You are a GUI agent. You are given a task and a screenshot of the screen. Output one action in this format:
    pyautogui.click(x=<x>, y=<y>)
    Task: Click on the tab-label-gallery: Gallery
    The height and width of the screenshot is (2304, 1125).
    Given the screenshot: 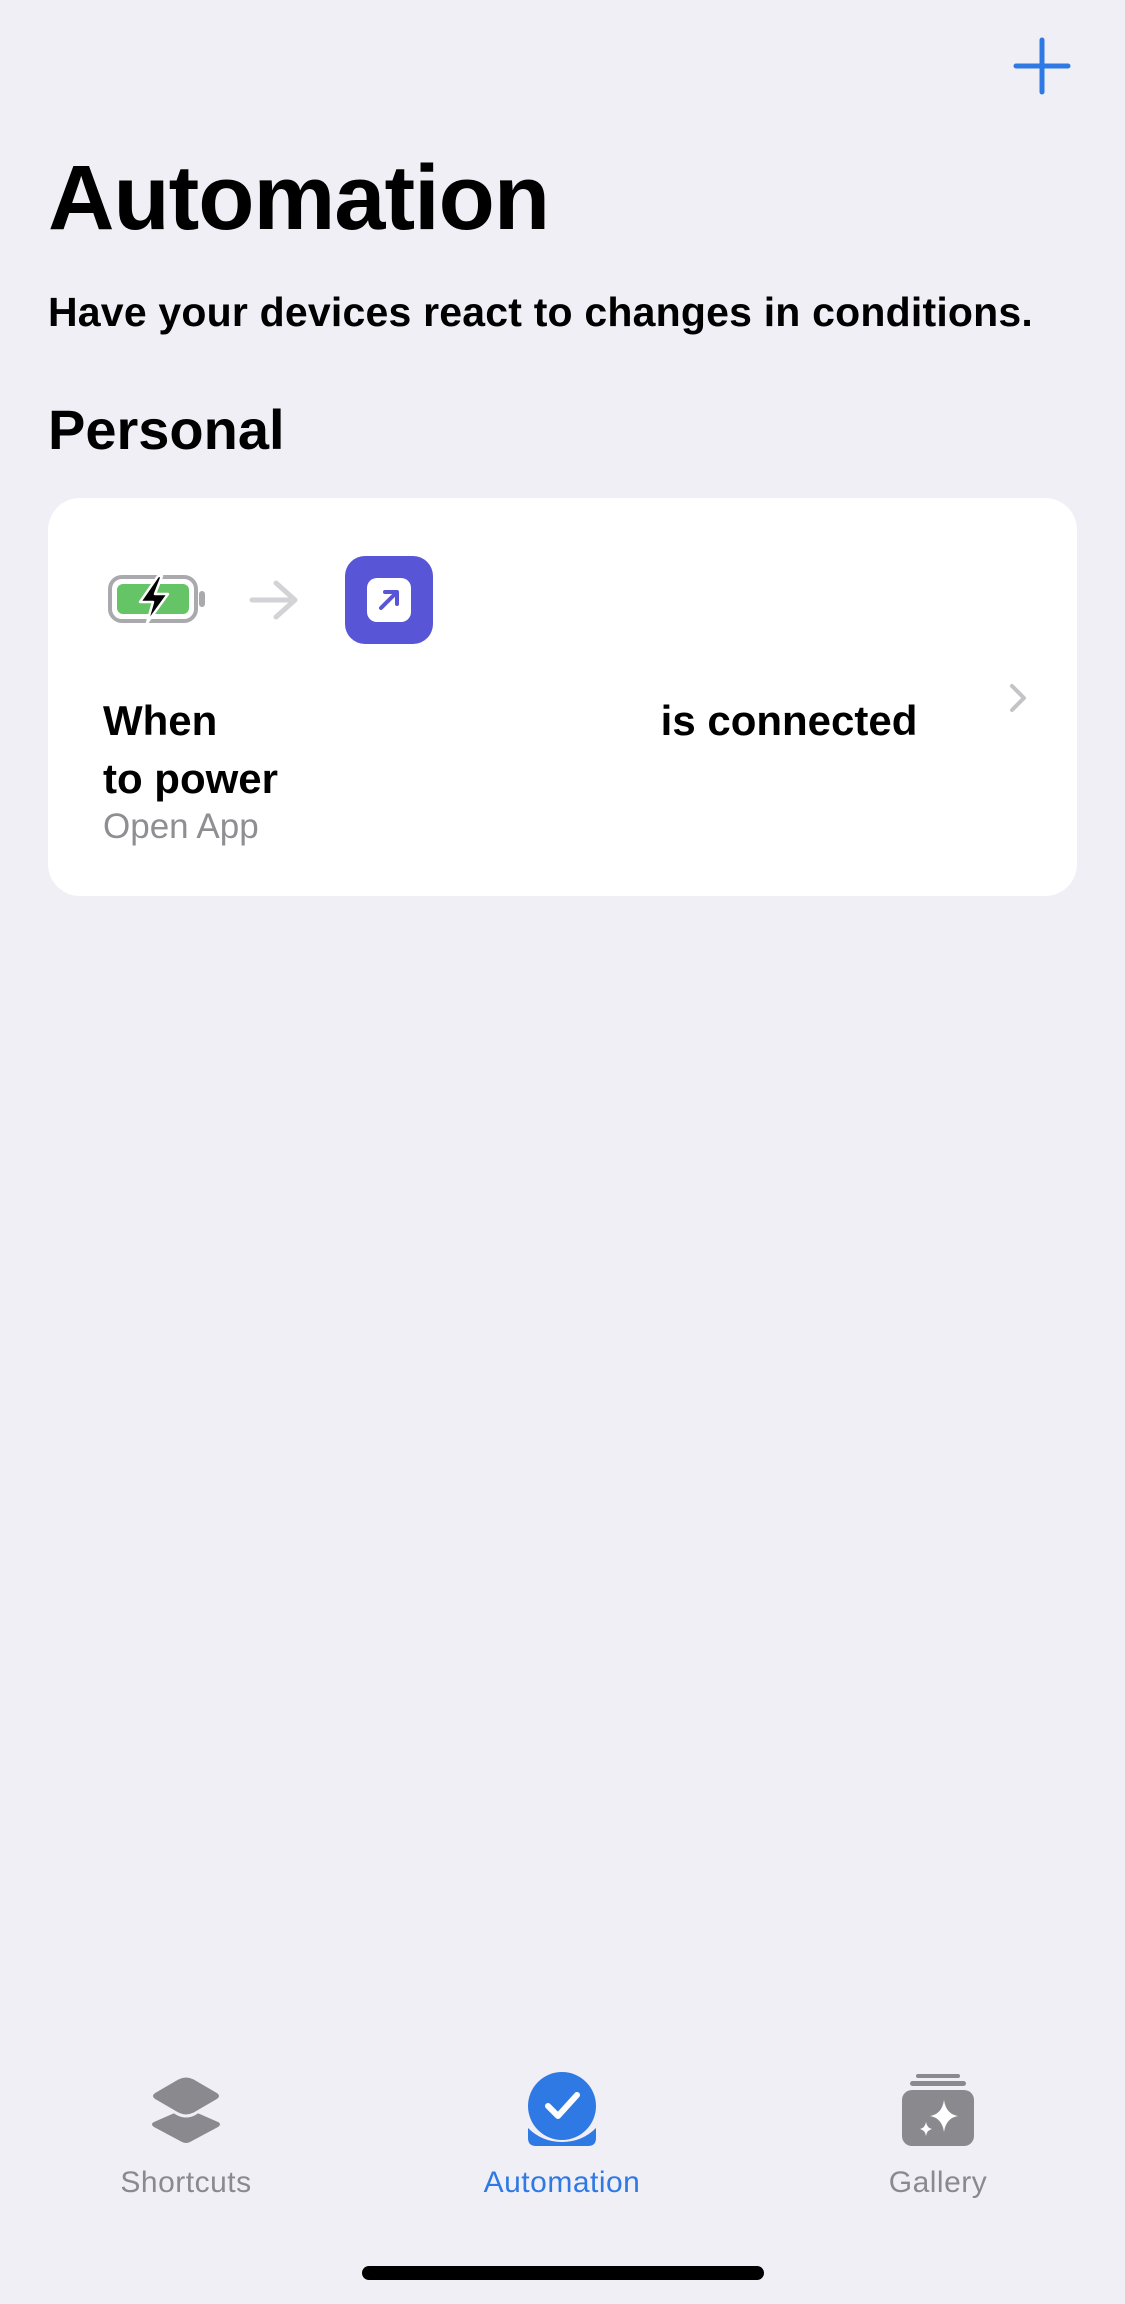 What is the action you would take?
    pyautogui.click(x=938, y=2182)
    